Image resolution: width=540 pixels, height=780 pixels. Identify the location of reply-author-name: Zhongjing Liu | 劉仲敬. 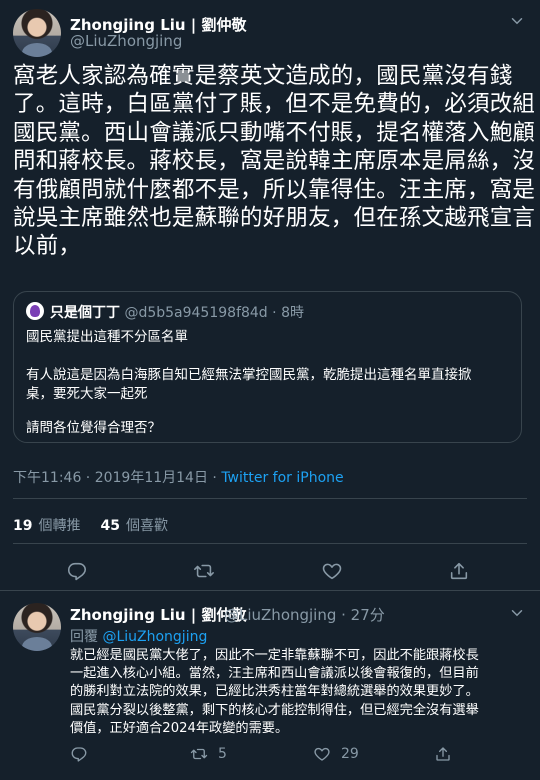
(158, 614).